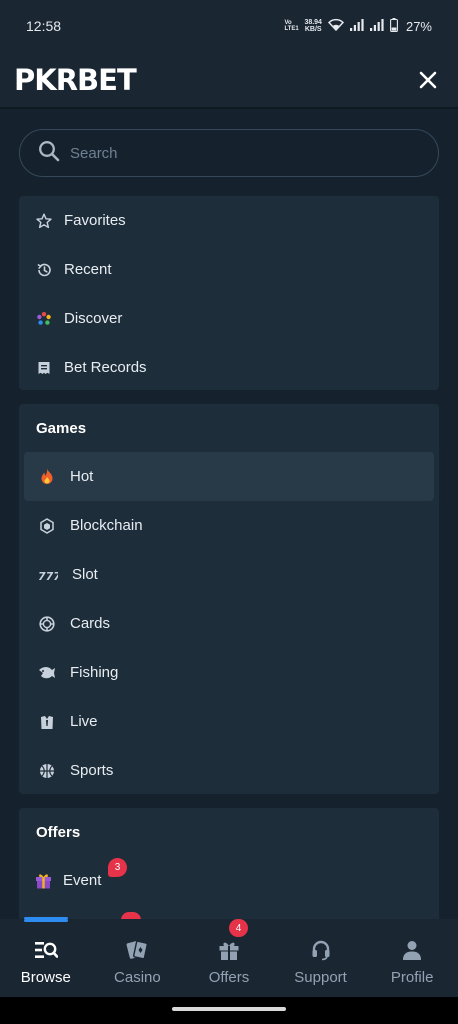 This screenshot has height=1024, width=458. I want to click on battery-percent: 27%, so click(418, 26).